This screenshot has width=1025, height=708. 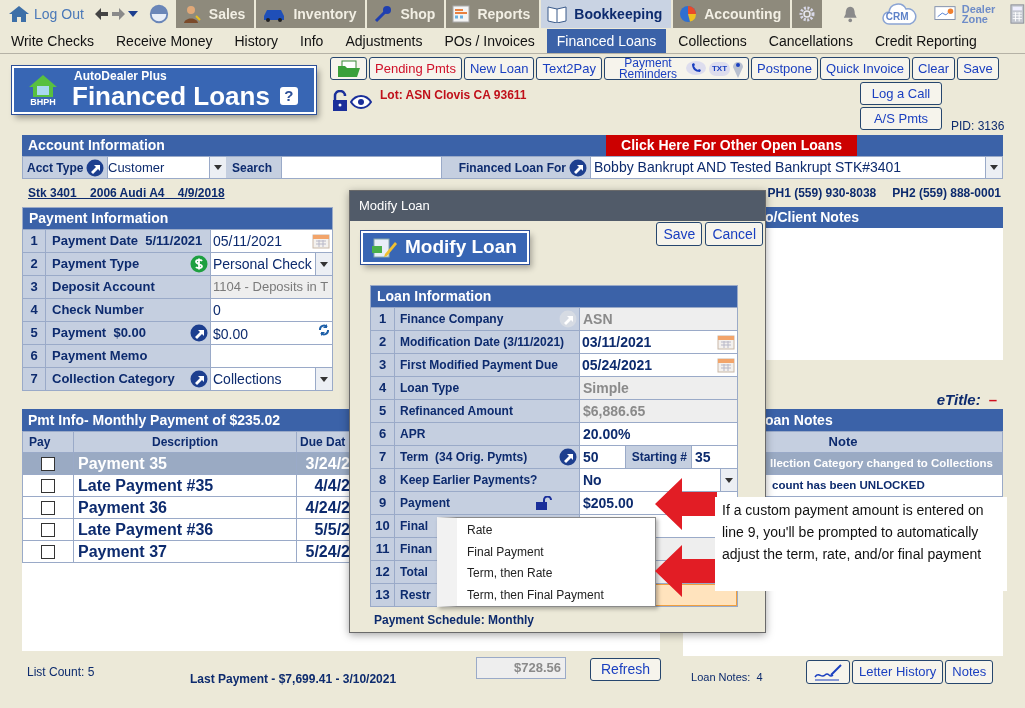 What do you see at coordinates (199, 264) in the screenshot?
I see `dollar-icon` at bounding box center [199, 264].